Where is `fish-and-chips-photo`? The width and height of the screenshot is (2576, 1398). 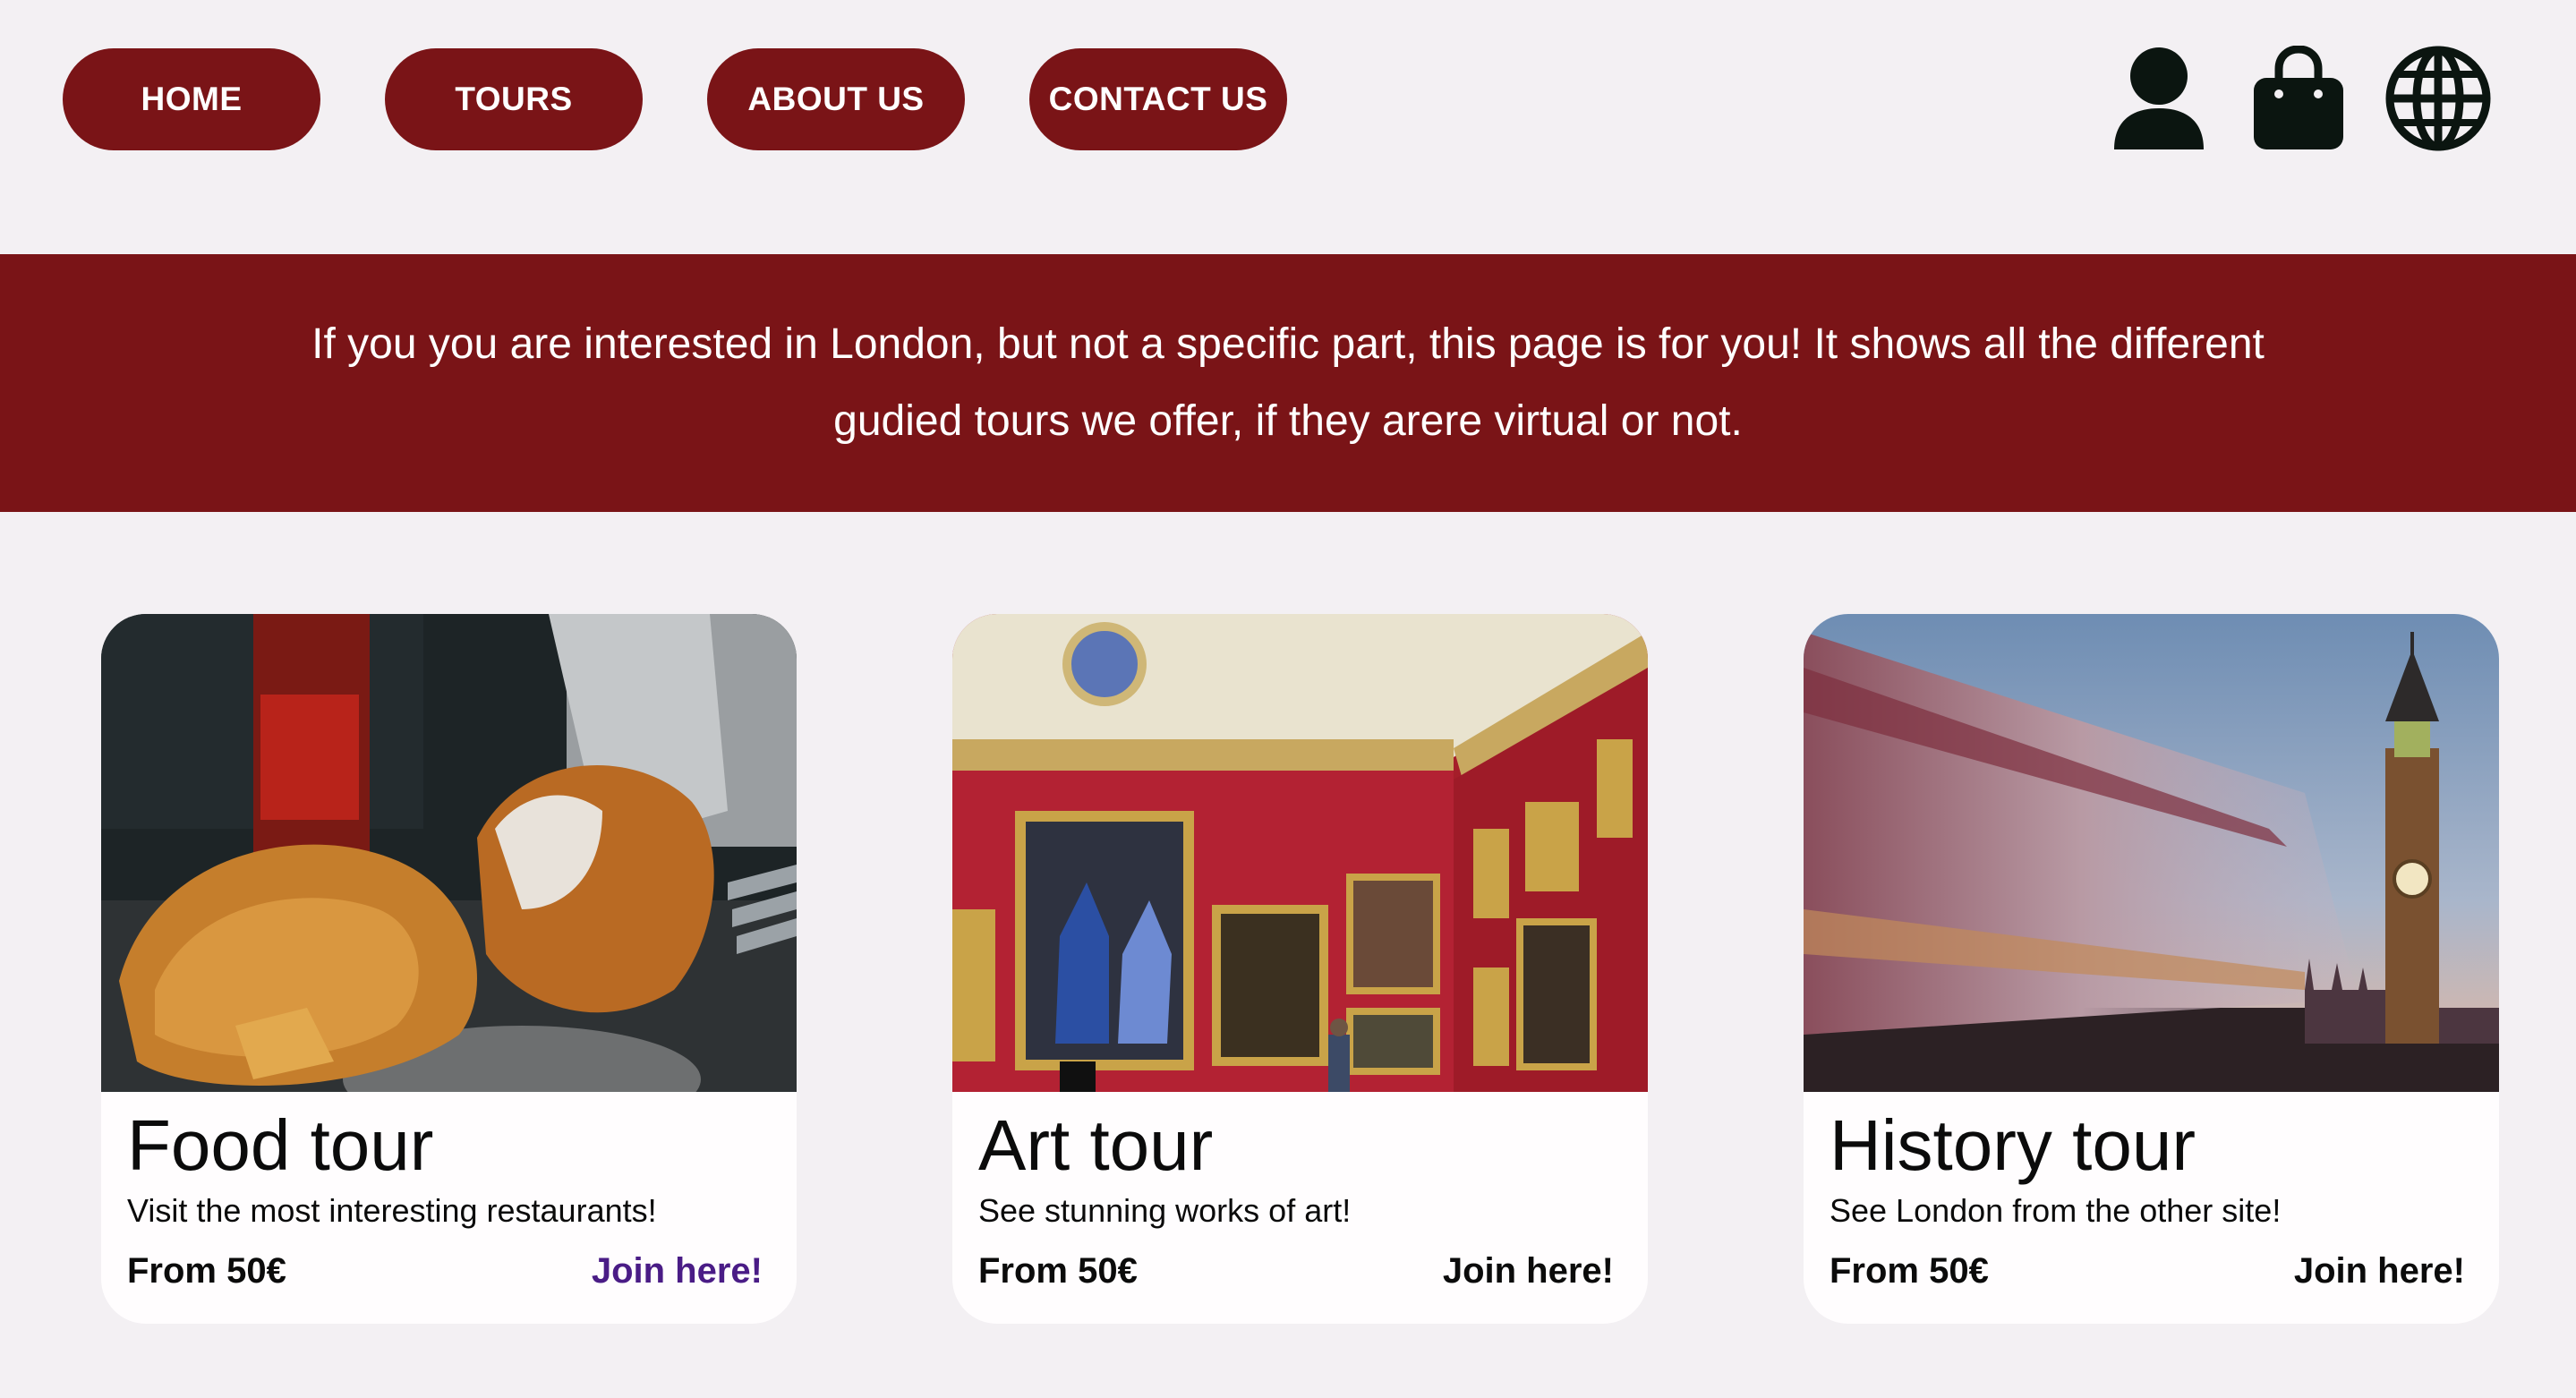 fish-and-chips-photo is located at coordinates (449, 853).